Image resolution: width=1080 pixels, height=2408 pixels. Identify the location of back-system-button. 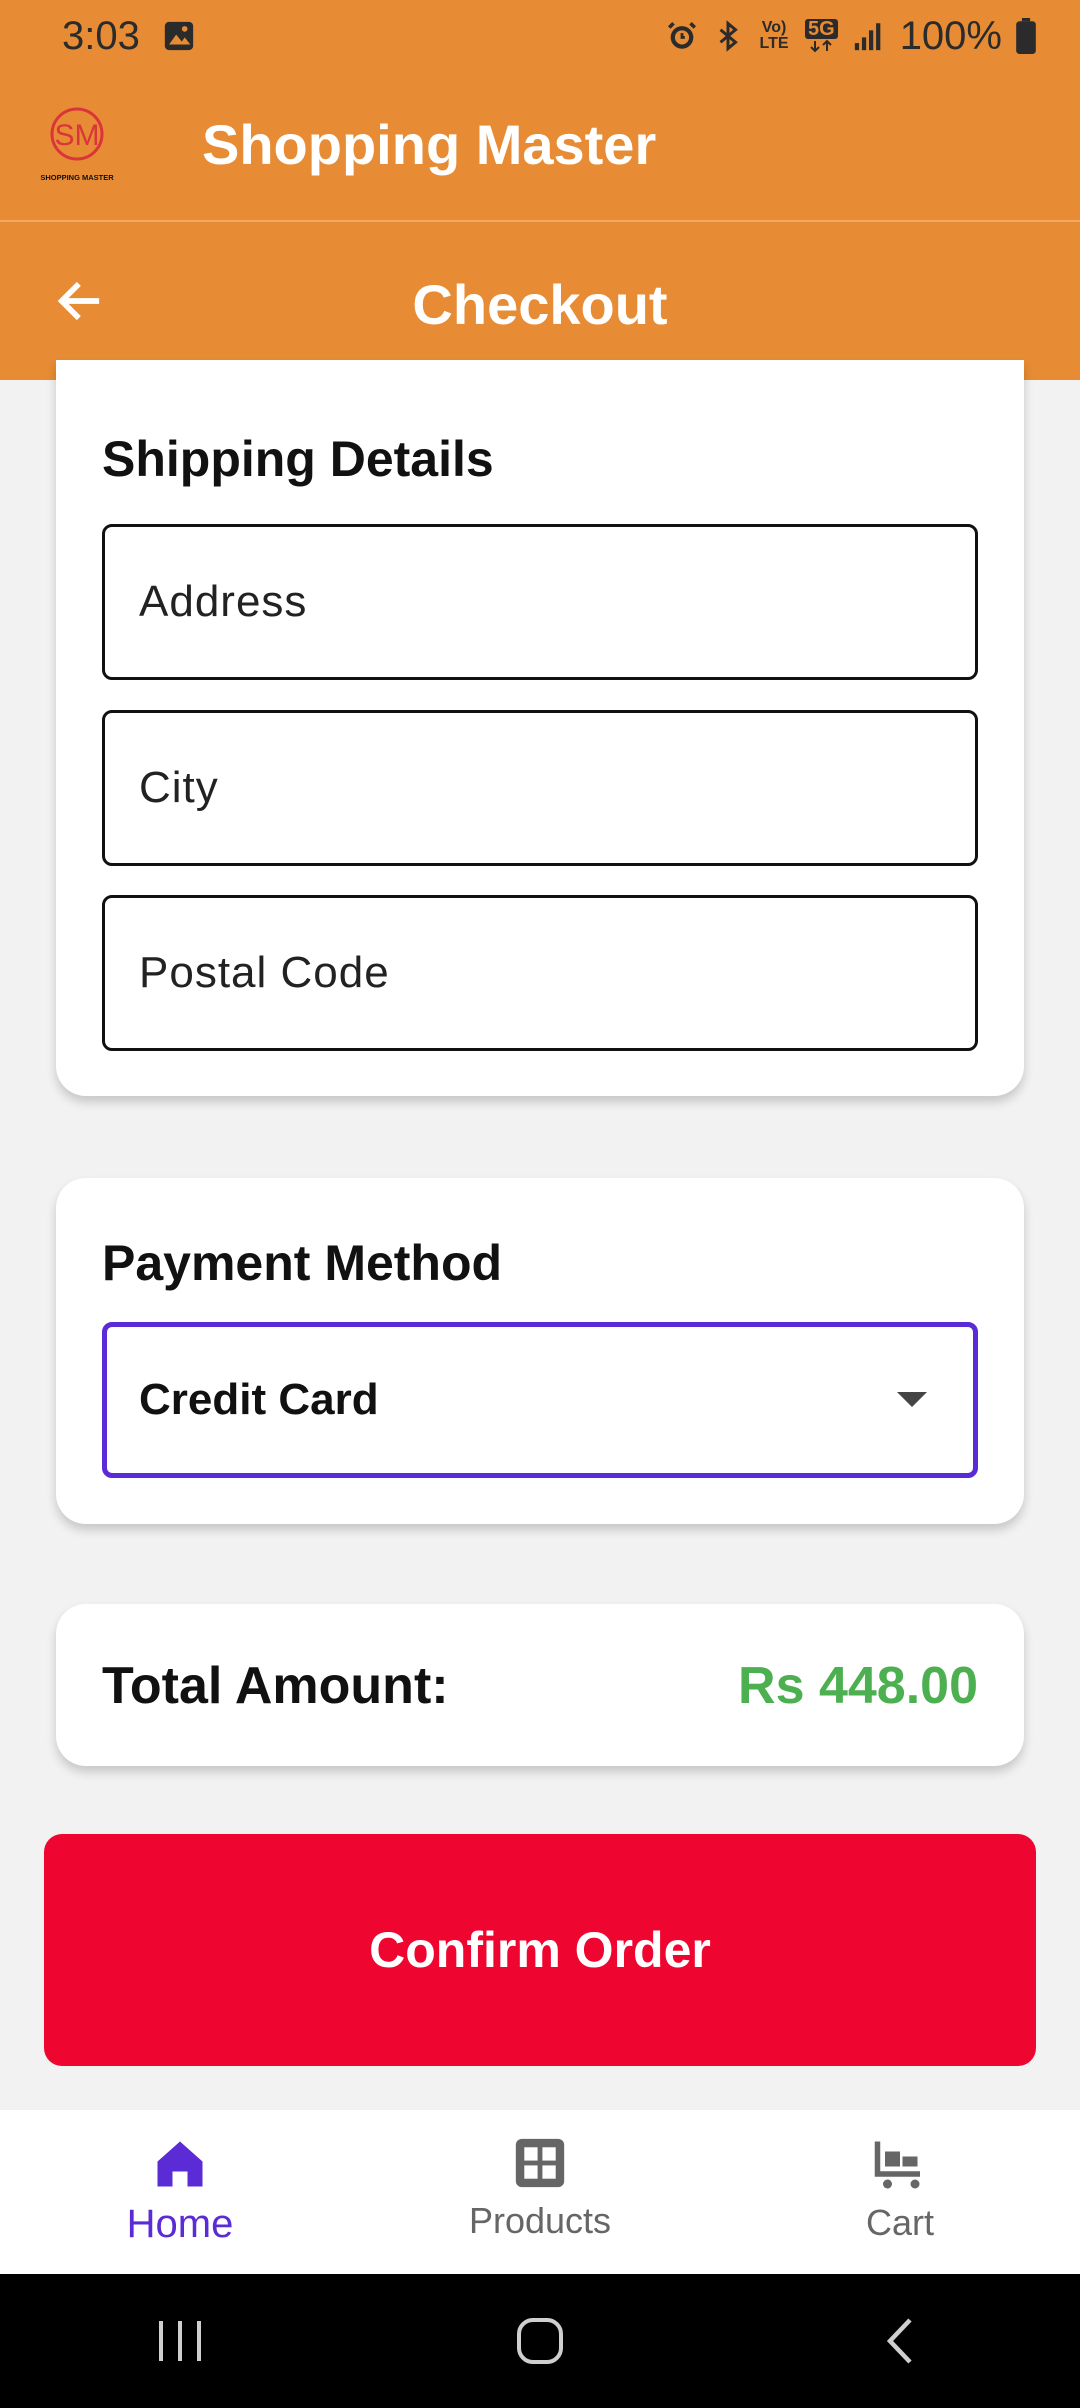
(900, 2341).